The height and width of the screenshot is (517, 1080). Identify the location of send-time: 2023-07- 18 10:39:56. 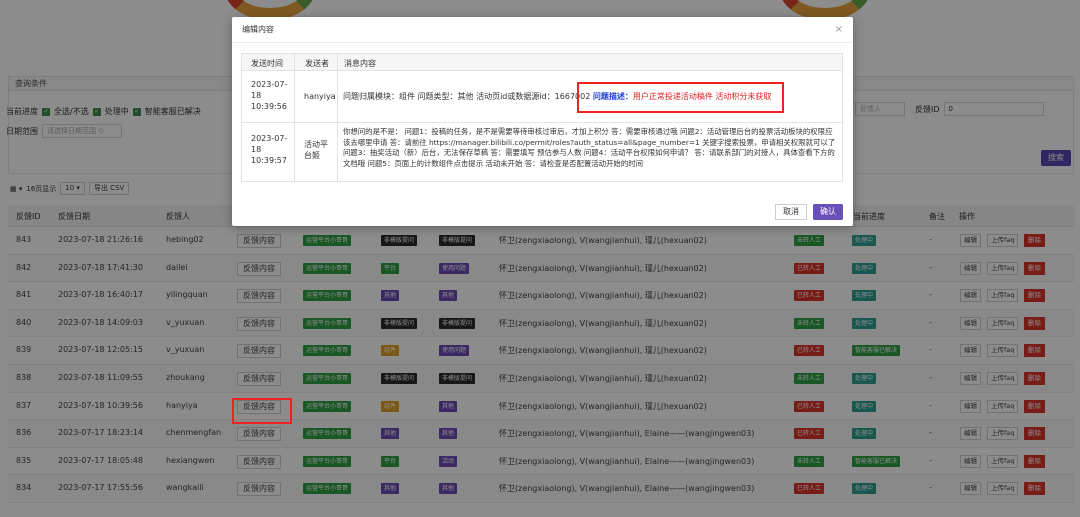
(272, 95).